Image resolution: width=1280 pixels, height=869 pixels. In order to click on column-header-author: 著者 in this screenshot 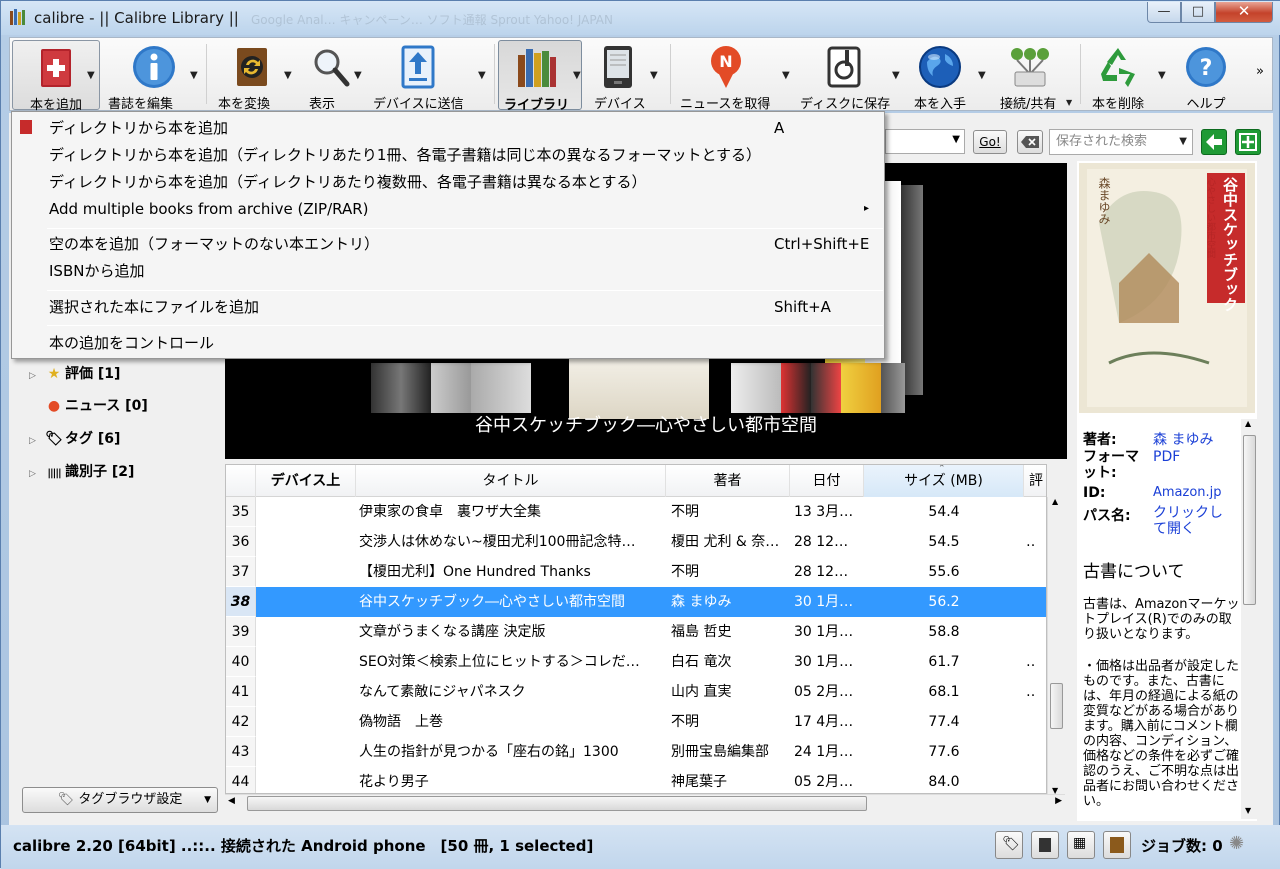, I will do `click(728, 481)`.